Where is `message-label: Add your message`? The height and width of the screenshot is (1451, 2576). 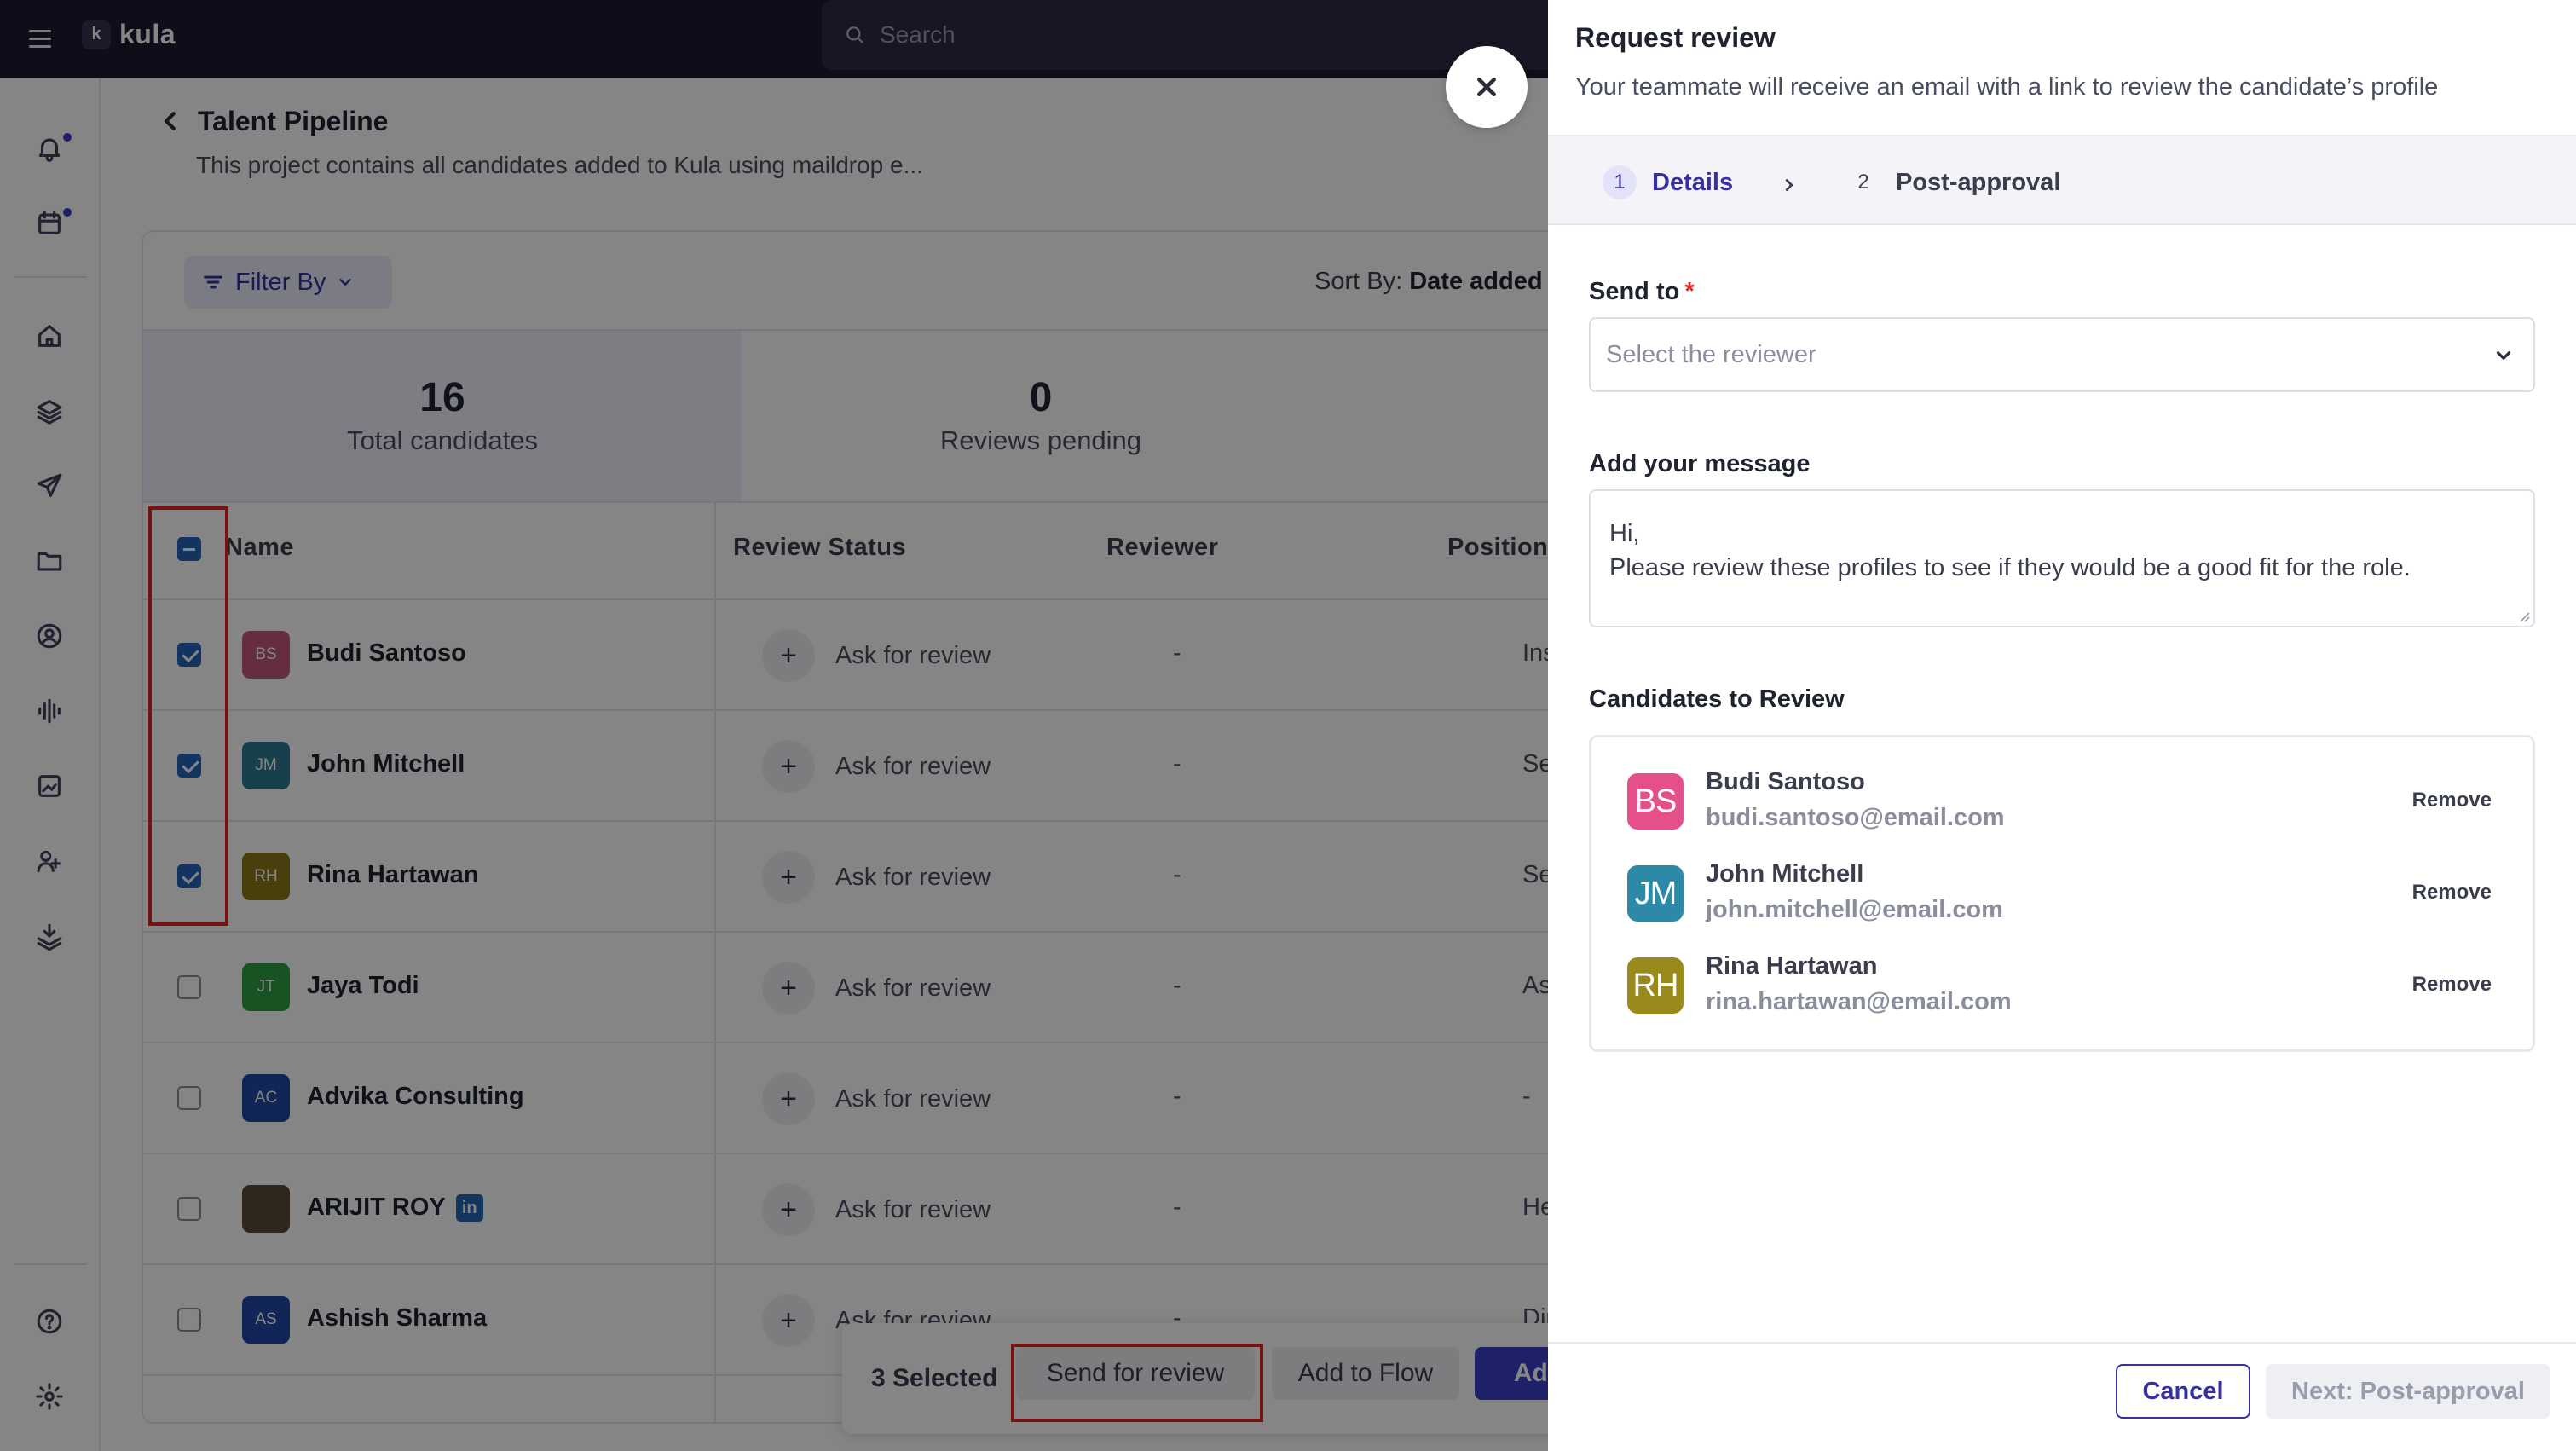 message-label: Add your message is located at coordinates (1700, 463).